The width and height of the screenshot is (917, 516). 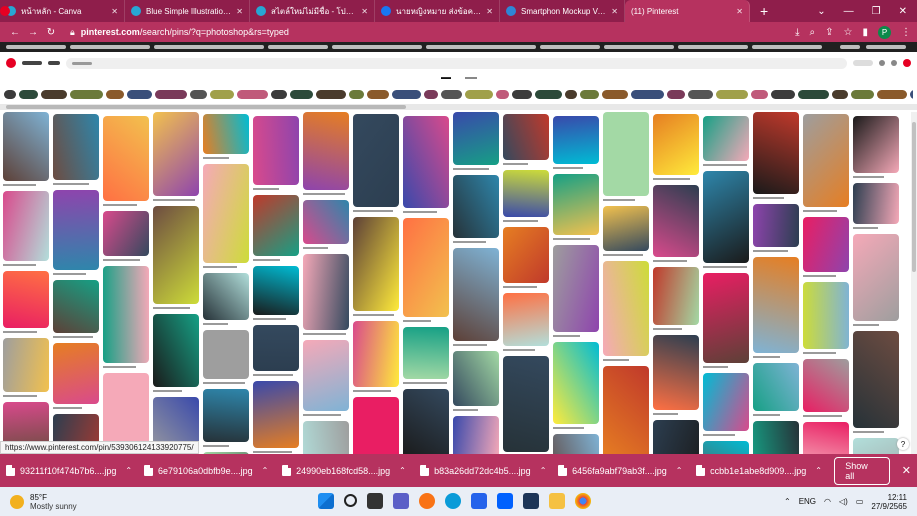 What do you see at coordinates (884, 32) in the screenshot?
I see `profile-avatar: P` at bounding box center [884, 32].